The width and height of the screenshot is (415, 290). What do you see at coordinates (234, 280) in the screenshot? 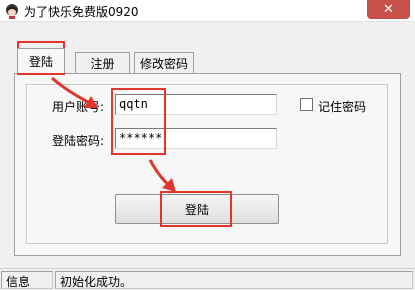
I see `status-message: 初始化成功。` at bounding box center [234, 280].